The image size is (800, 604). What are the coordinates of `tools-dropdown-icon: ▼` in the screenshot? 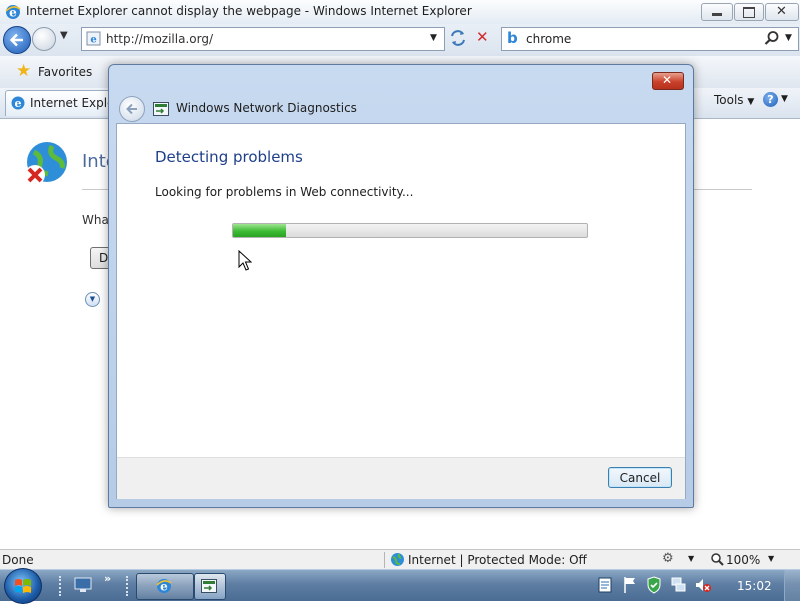 It's located at (751, 102).